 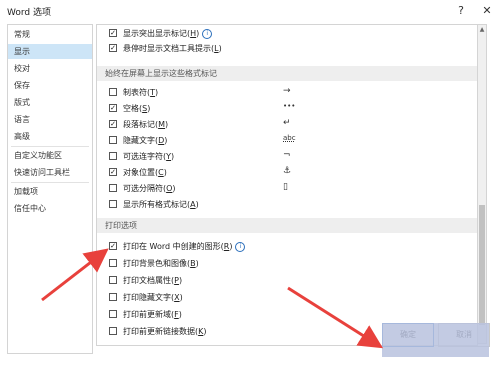 I want to click on tab-mark-icon: →, so click(x=287, y=91).